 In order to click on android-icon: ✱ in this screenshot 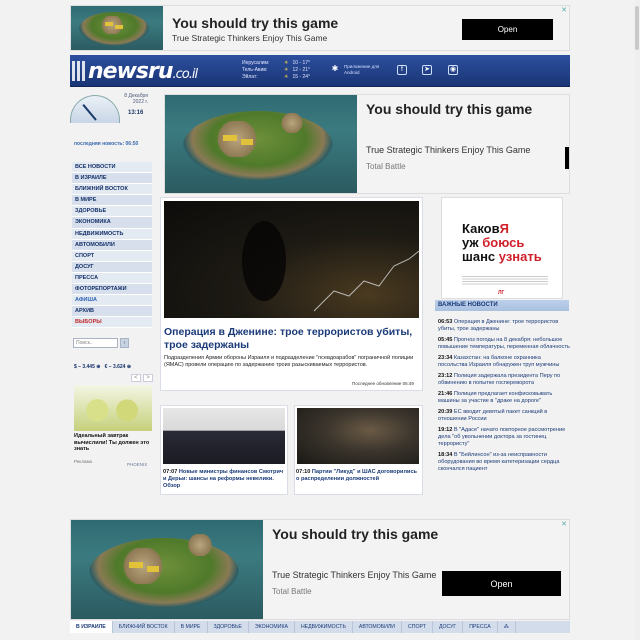, I will do `click(335, 70)`.